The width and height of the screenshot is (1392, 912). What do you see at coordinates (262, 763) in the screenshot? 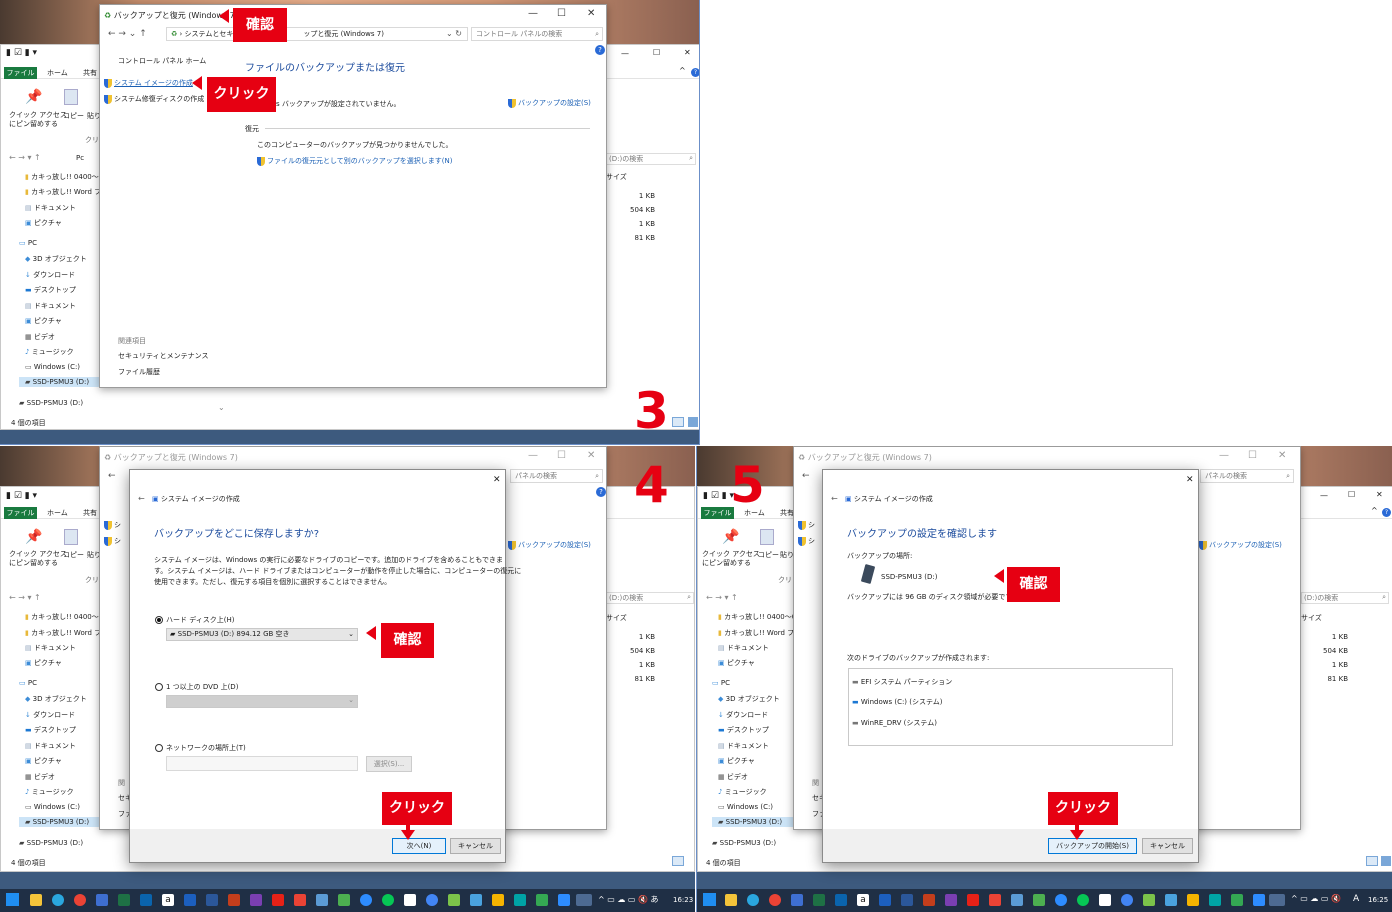
I see `network-location-input` at bounding box center [262, 763].